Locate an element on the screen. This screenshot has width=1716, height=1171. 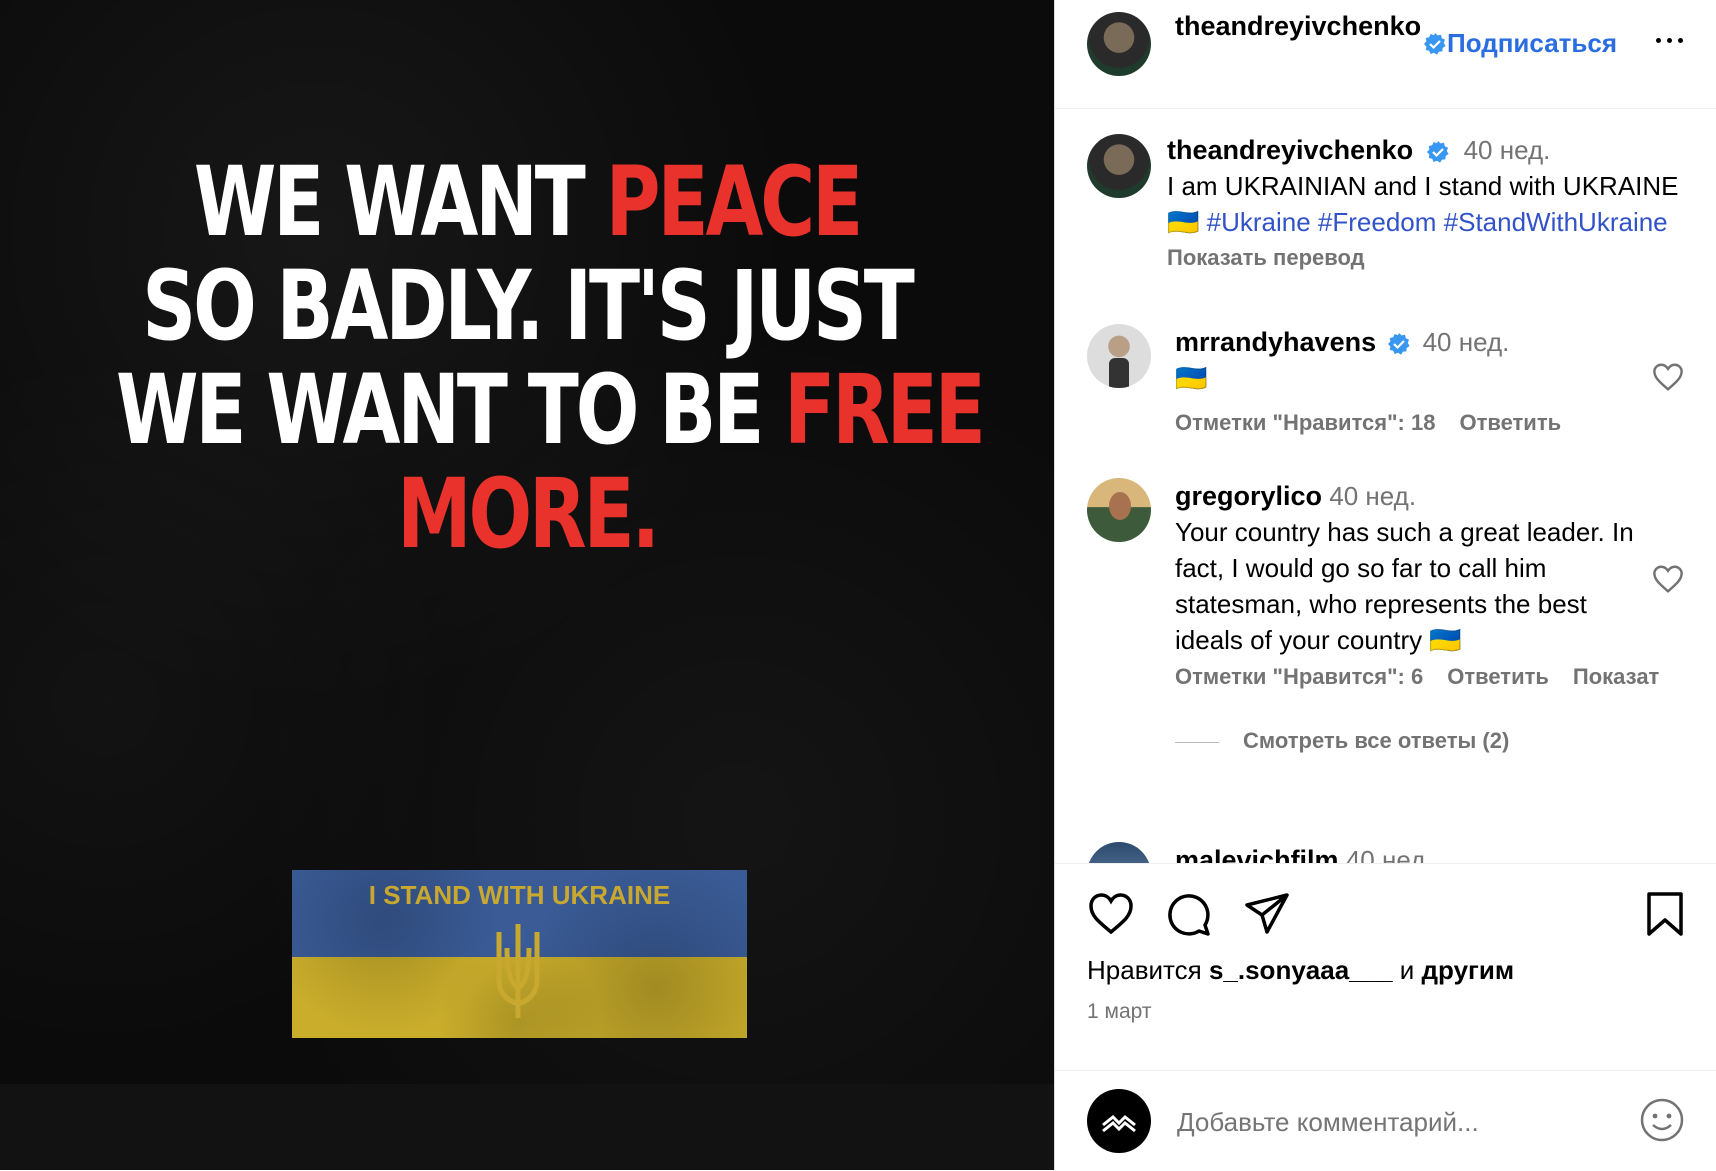
quote-line-3-red: FREE is located at coordinates (885, 410).